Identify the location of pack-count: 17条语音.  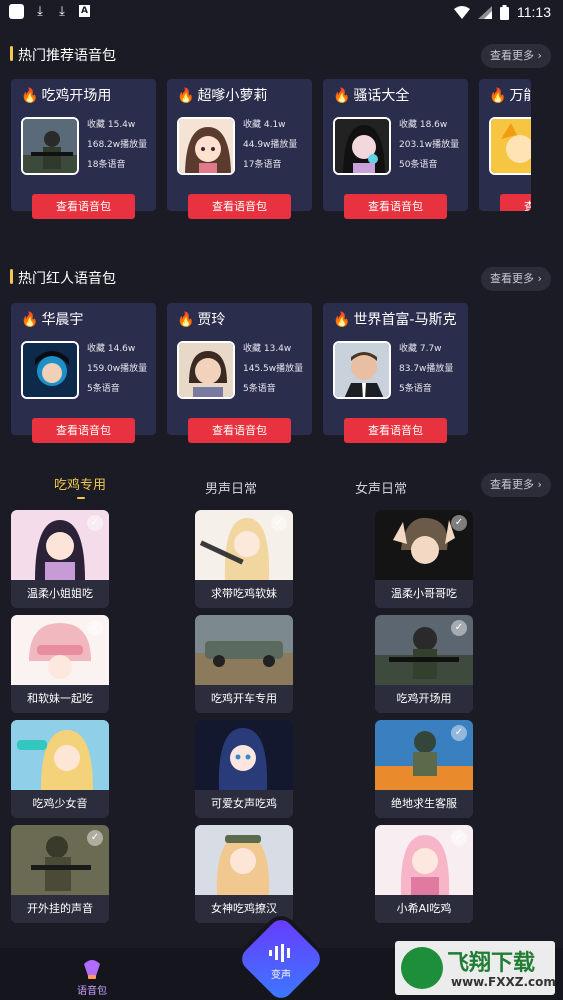
(262, 165).